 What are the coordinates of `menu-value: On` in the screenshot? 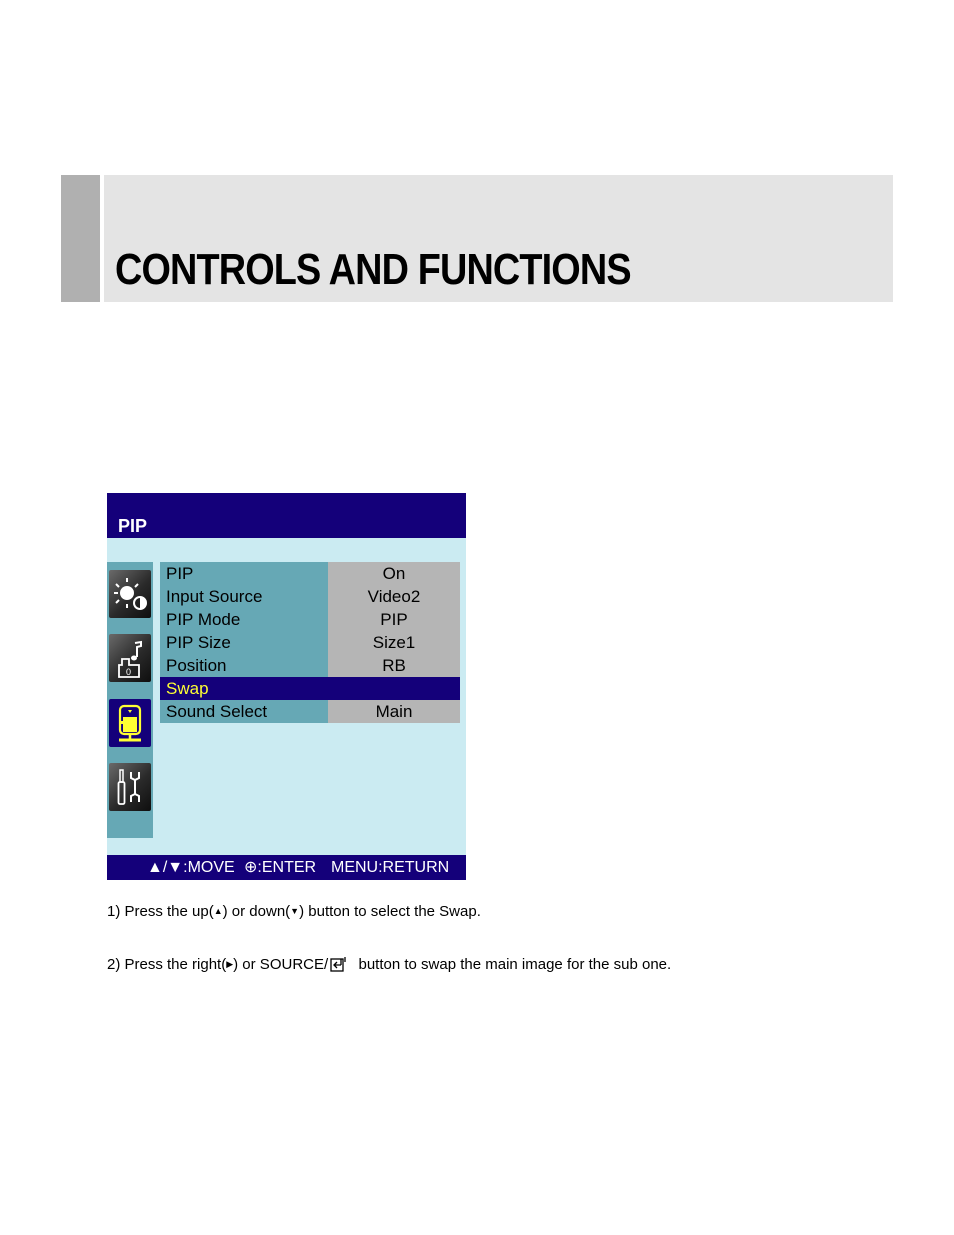 It's located at (394, 573).